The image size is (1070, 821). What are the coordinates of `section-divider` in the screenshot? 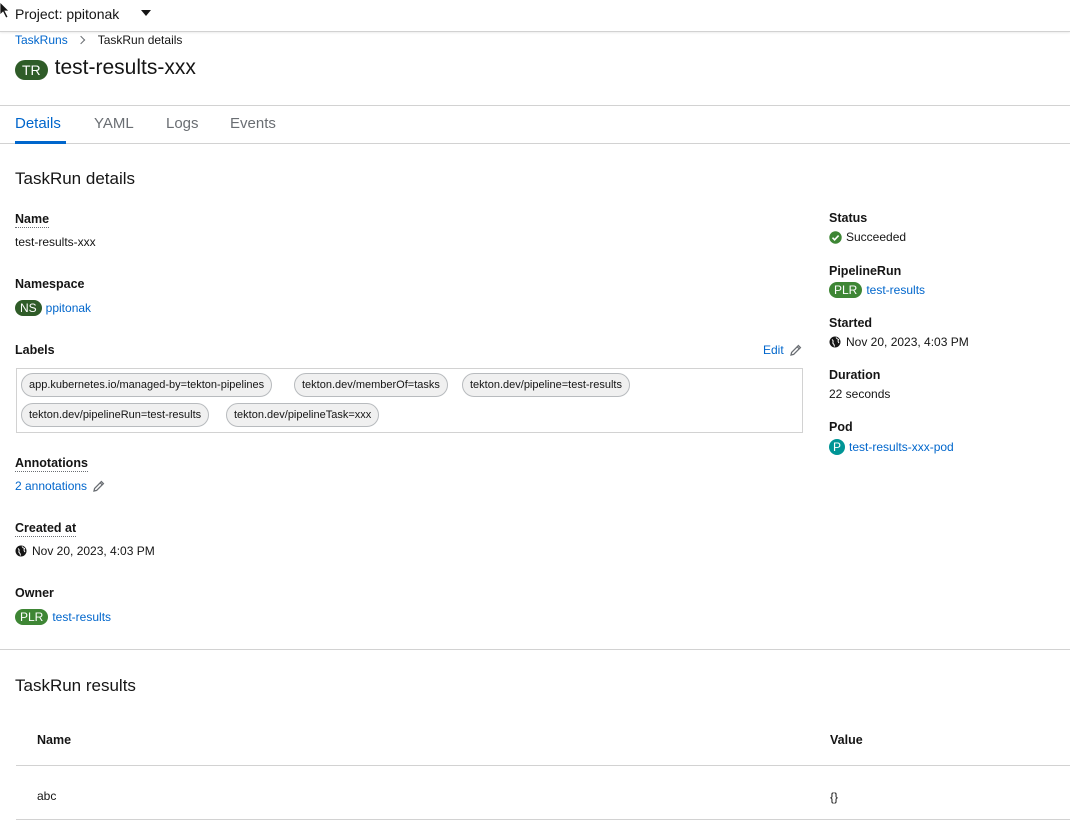 It's located at (535, 649).